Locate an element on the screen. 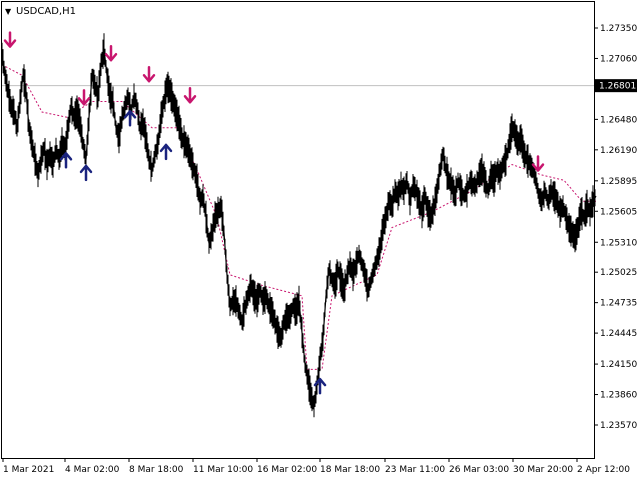  x-tick-label: 23 Mar 11:00 is located at coordinates (415, 470).